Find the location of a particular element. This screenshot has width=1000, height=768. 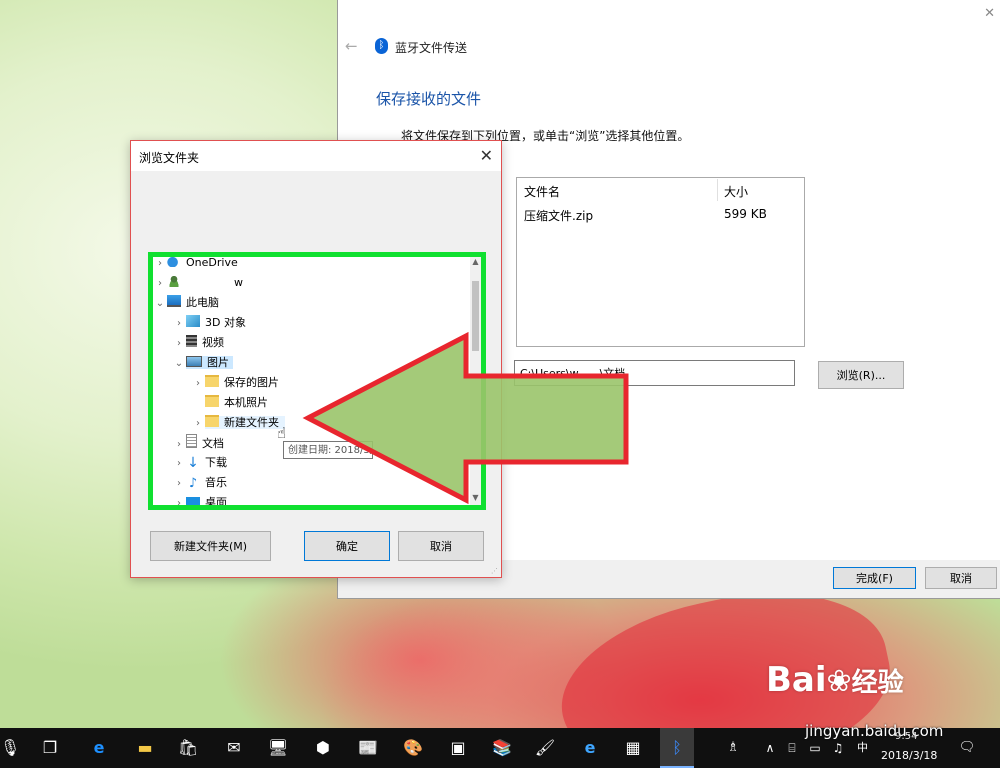

task-view-icon: ❐ is located at coordinates (50, 748).